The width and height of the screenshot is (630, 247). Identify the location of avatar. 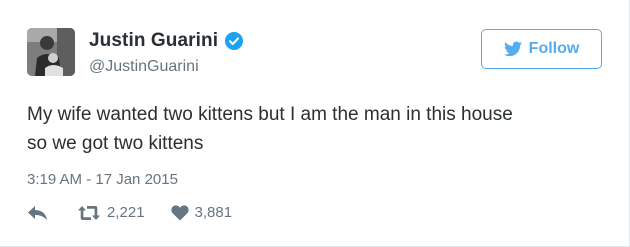
(51, 52).